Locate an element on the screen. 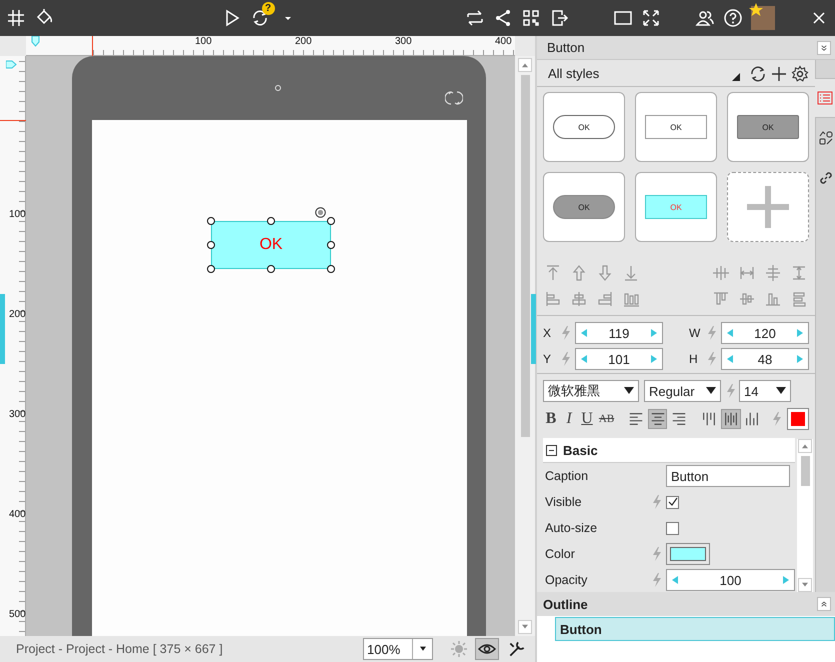 The height and width of the screenshot is (662, 835). vertical-align-top-icon is located at coordinates (708, 419).